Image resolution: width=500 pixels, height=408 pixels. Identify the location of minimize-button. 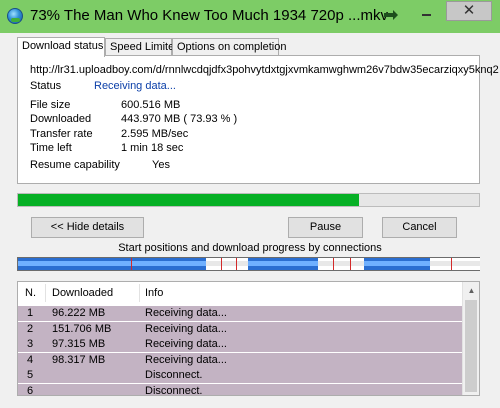
(426, 11).